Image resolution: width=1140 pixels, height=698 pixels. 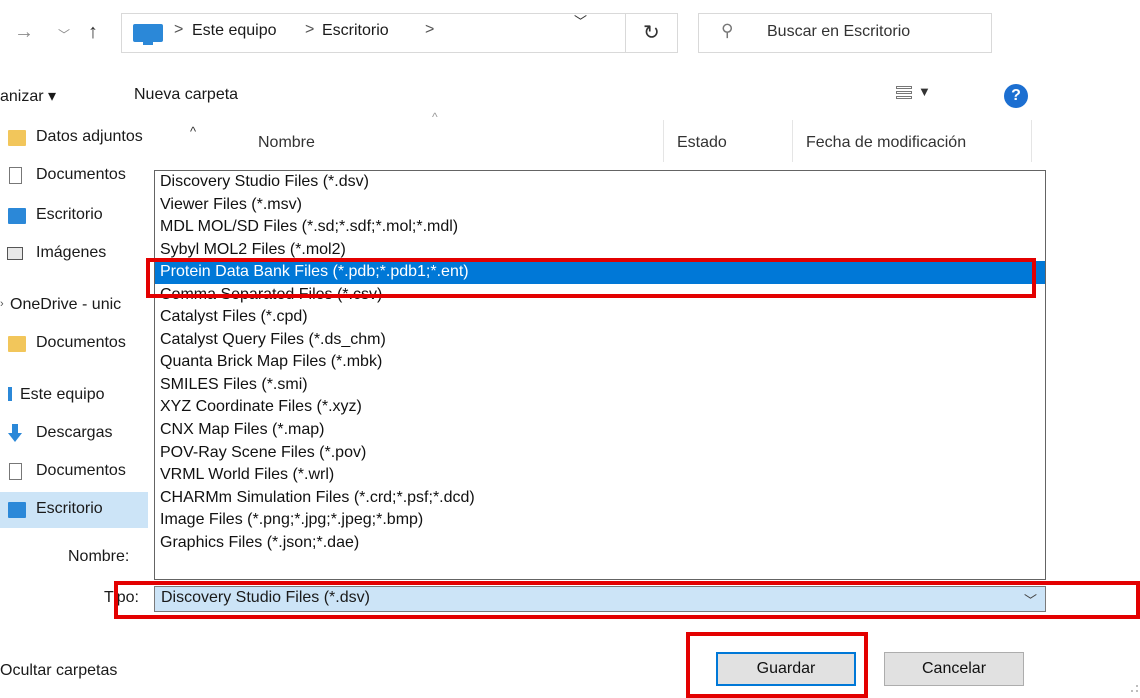 What do you see at coordinates (64, 35) in the screenshot?
I see `recent-locations-chevron-icon: ﹀` at bounding box center [64, 35].